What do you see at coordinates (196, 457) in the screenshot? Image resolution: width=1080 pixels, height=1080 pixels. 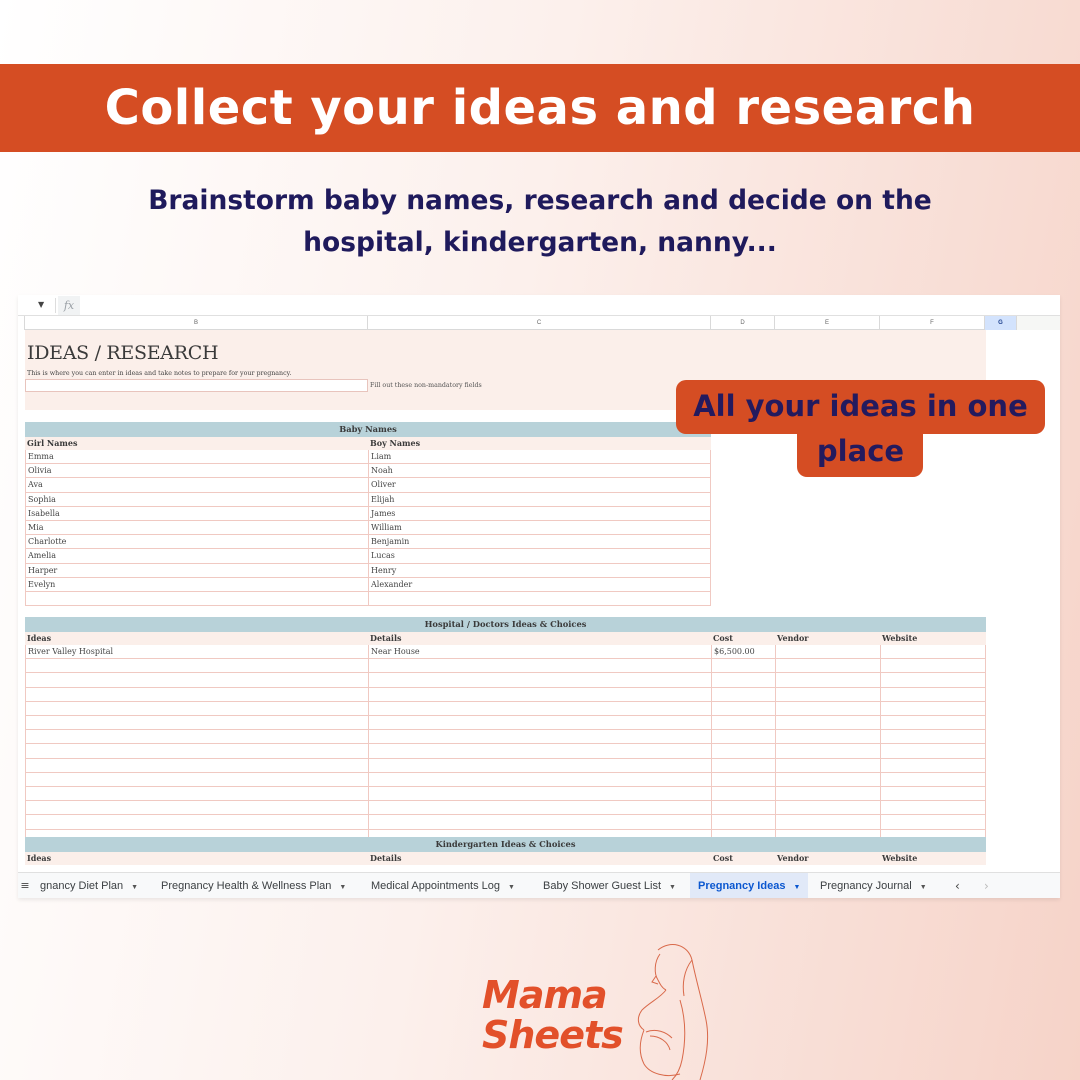 I see `table-cell: Emma` at bounding box center [196, 457].